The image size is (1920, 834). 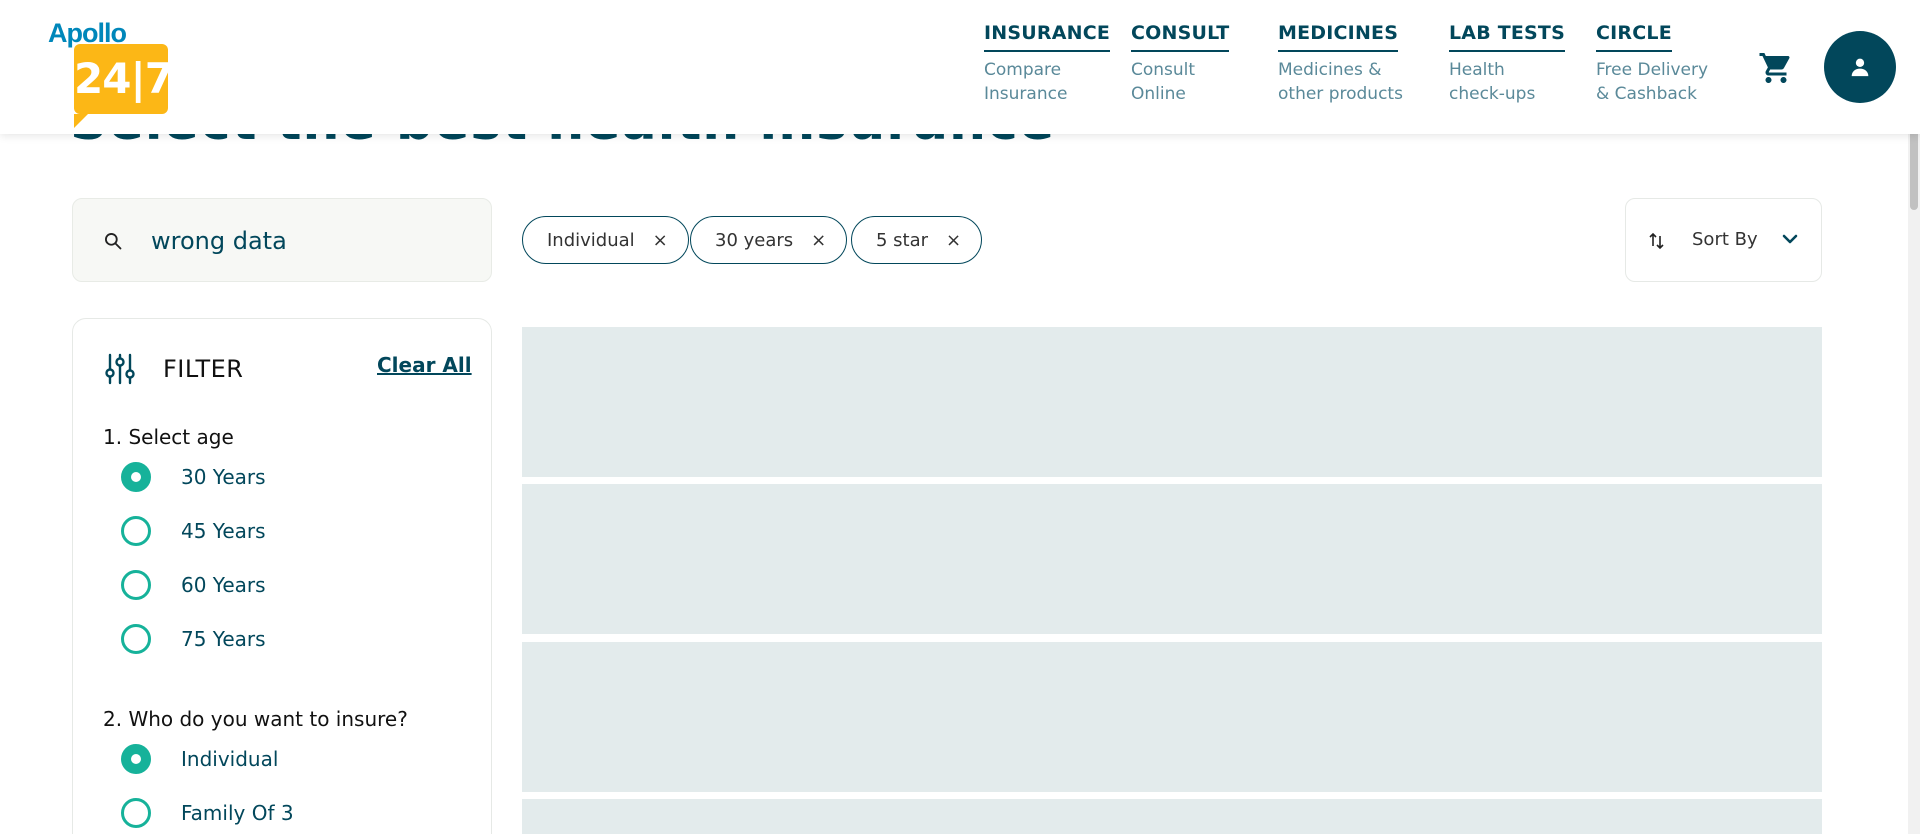 What do you see at coordinates (223, 477) in the screenshot?
I see `radio-label: 30 Years` at bounding box center [223, 477].